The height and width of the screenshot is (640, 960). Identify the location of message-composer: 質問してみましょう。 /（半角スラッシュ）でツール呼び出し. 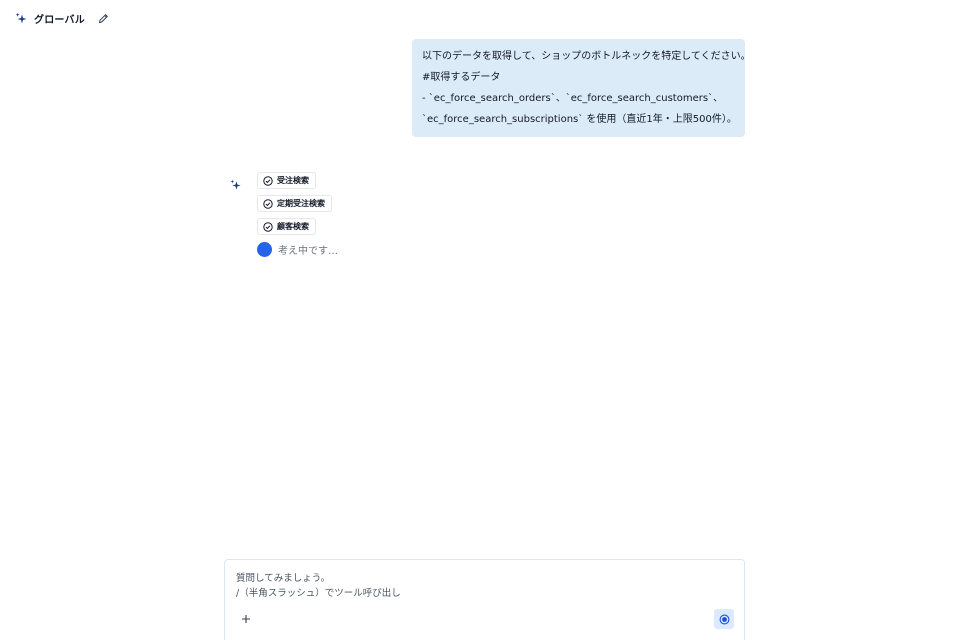
(484, 599).